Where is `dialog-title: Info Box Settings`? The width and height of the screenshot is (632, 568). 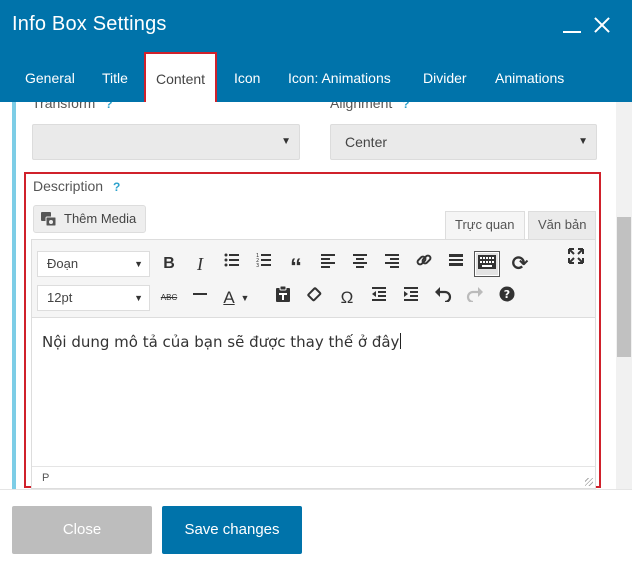
dialog-title: Info Box Settings is located at coordinates (89, 24).